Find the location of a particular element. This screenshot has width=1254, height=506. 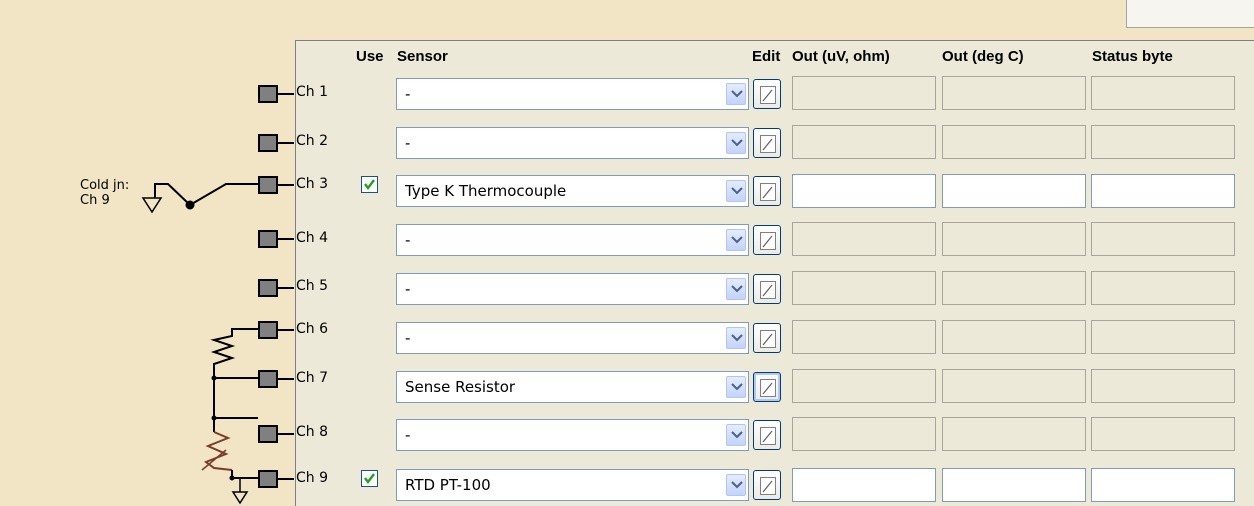

thermocouple-symbol is located at coordinates (199, 198).